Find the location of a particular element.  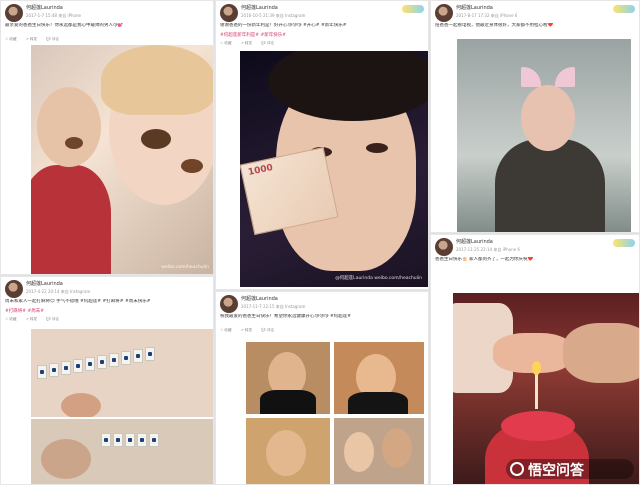

post-meta: 2016-10-5 21:39 来自 Instagram is located at coordinates (273, 15).